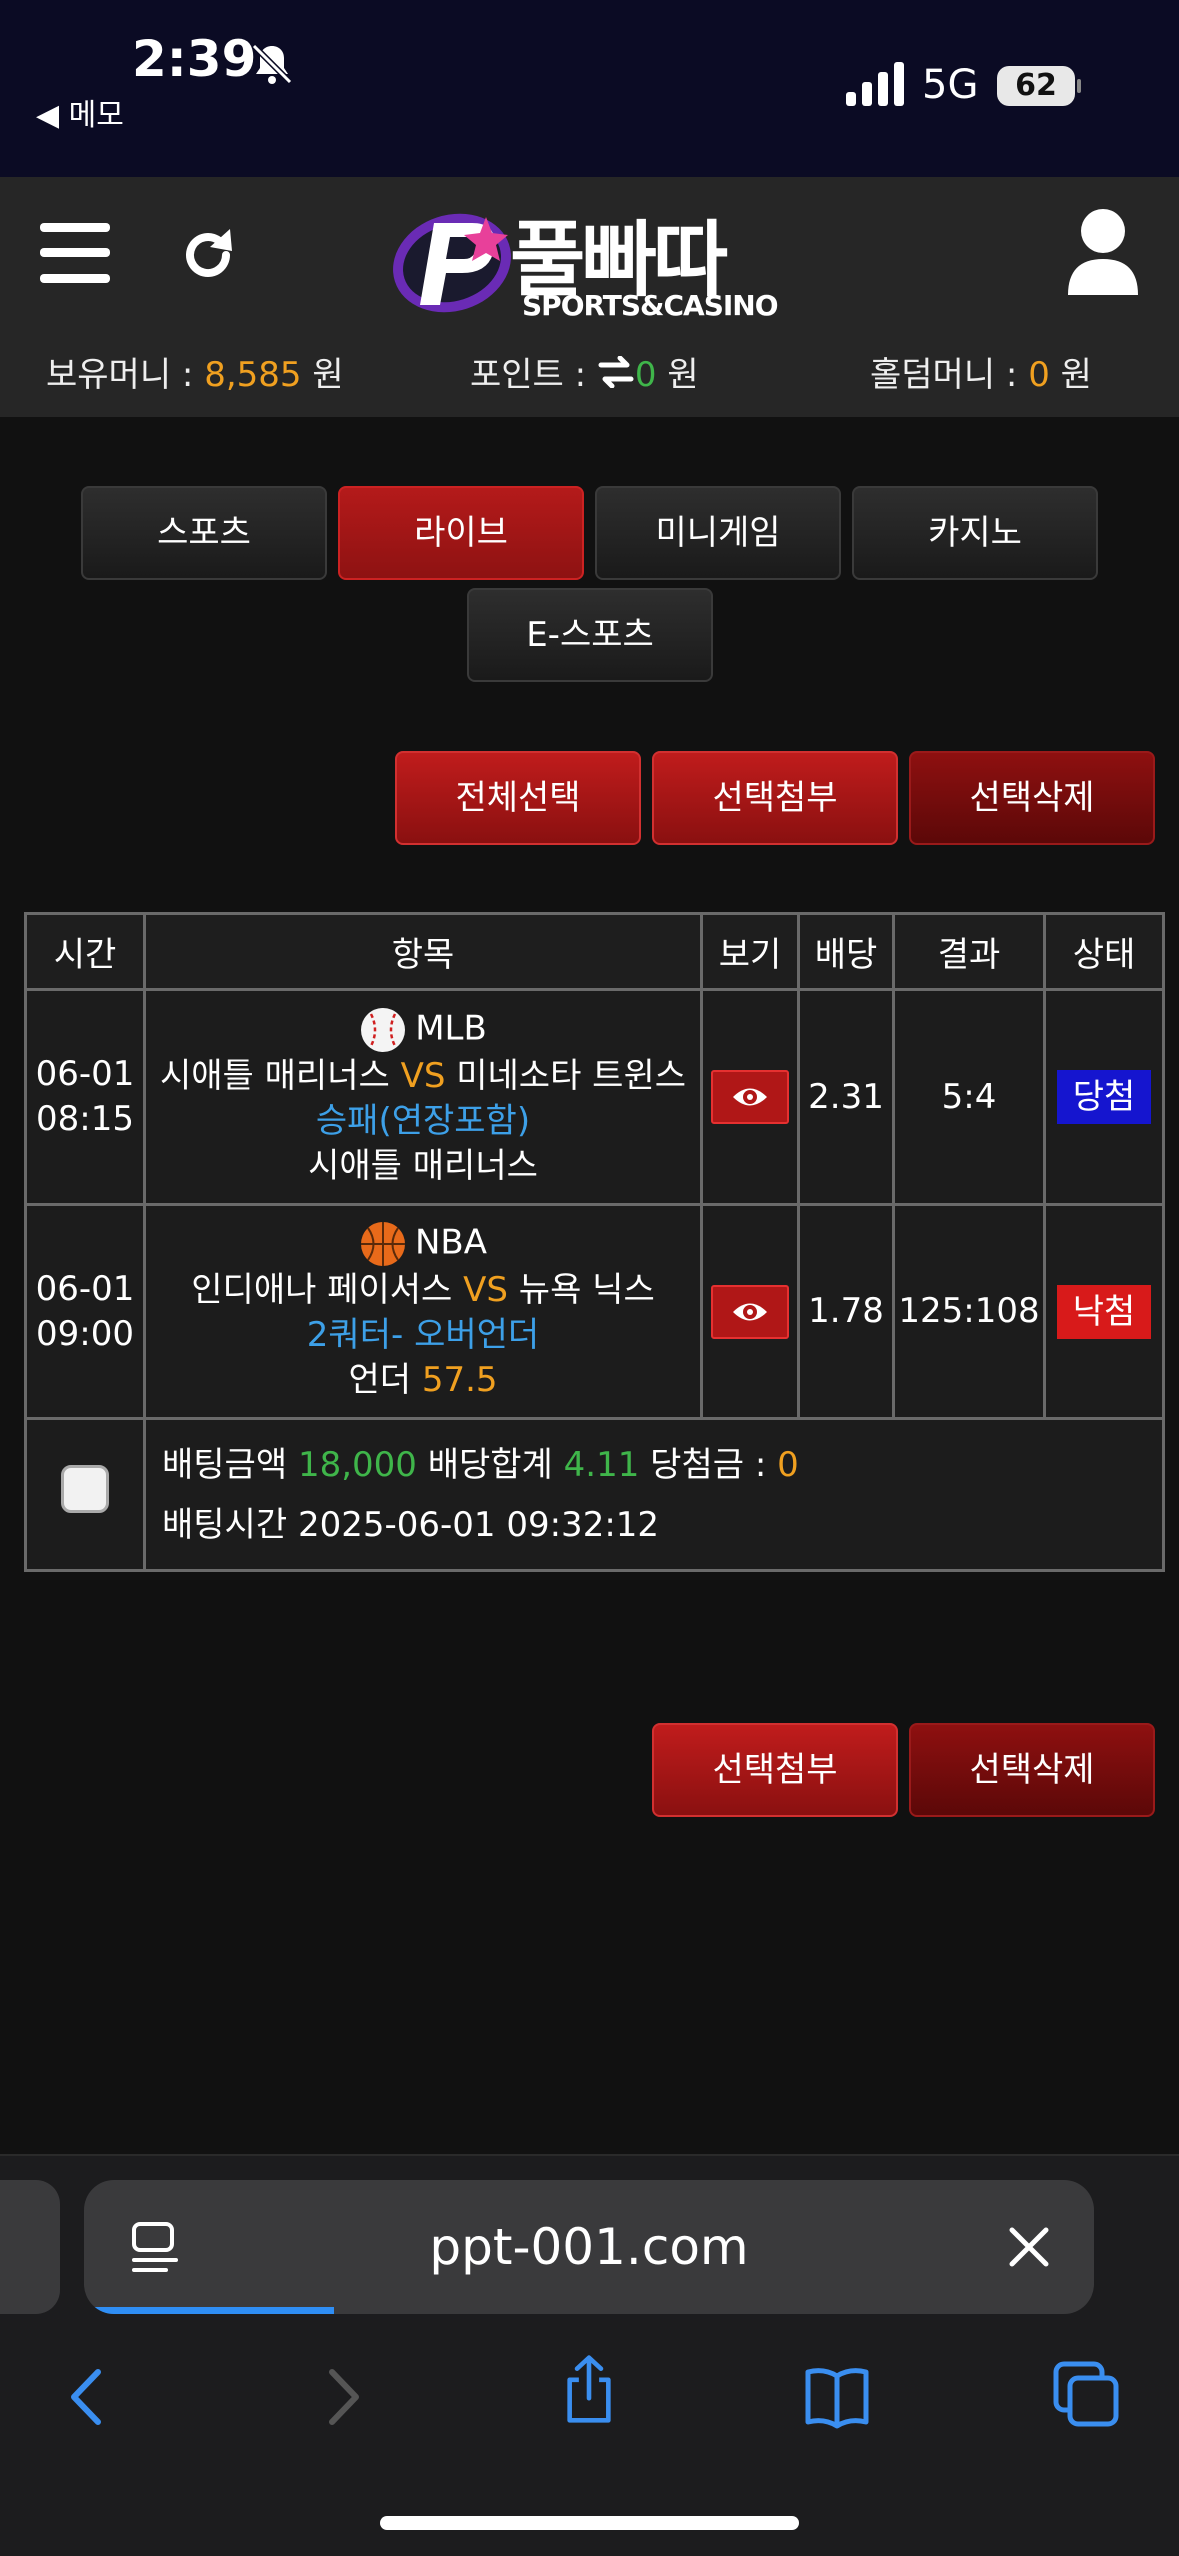 This screenshot has height=2556, width=1179. I want to click on select-all-button: 전체선택, so click(518, 798).